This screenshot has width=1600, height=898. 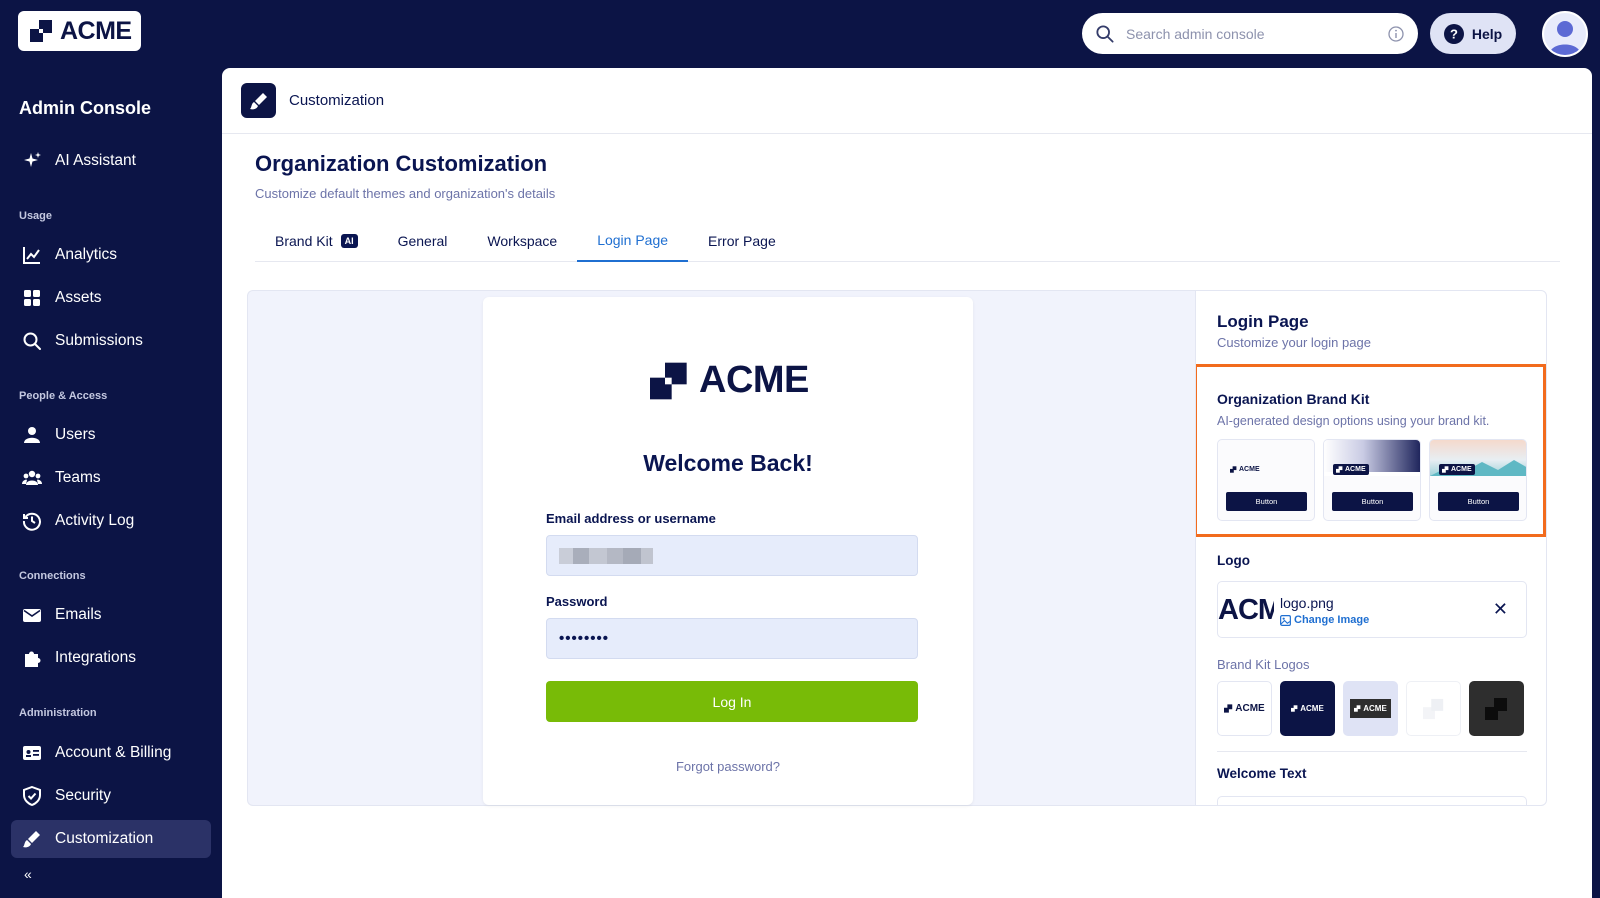 What do you see at coordinates (32, 753) in the screenshot?
I see `id-card-icon` at bounding box center [32, 753].